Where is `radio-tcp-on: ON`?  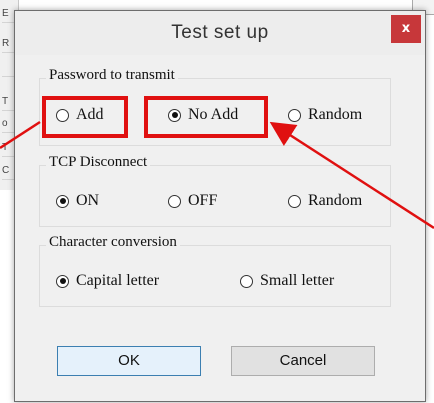
radio-tcp-on: ON is located at coordinates (77, 201).